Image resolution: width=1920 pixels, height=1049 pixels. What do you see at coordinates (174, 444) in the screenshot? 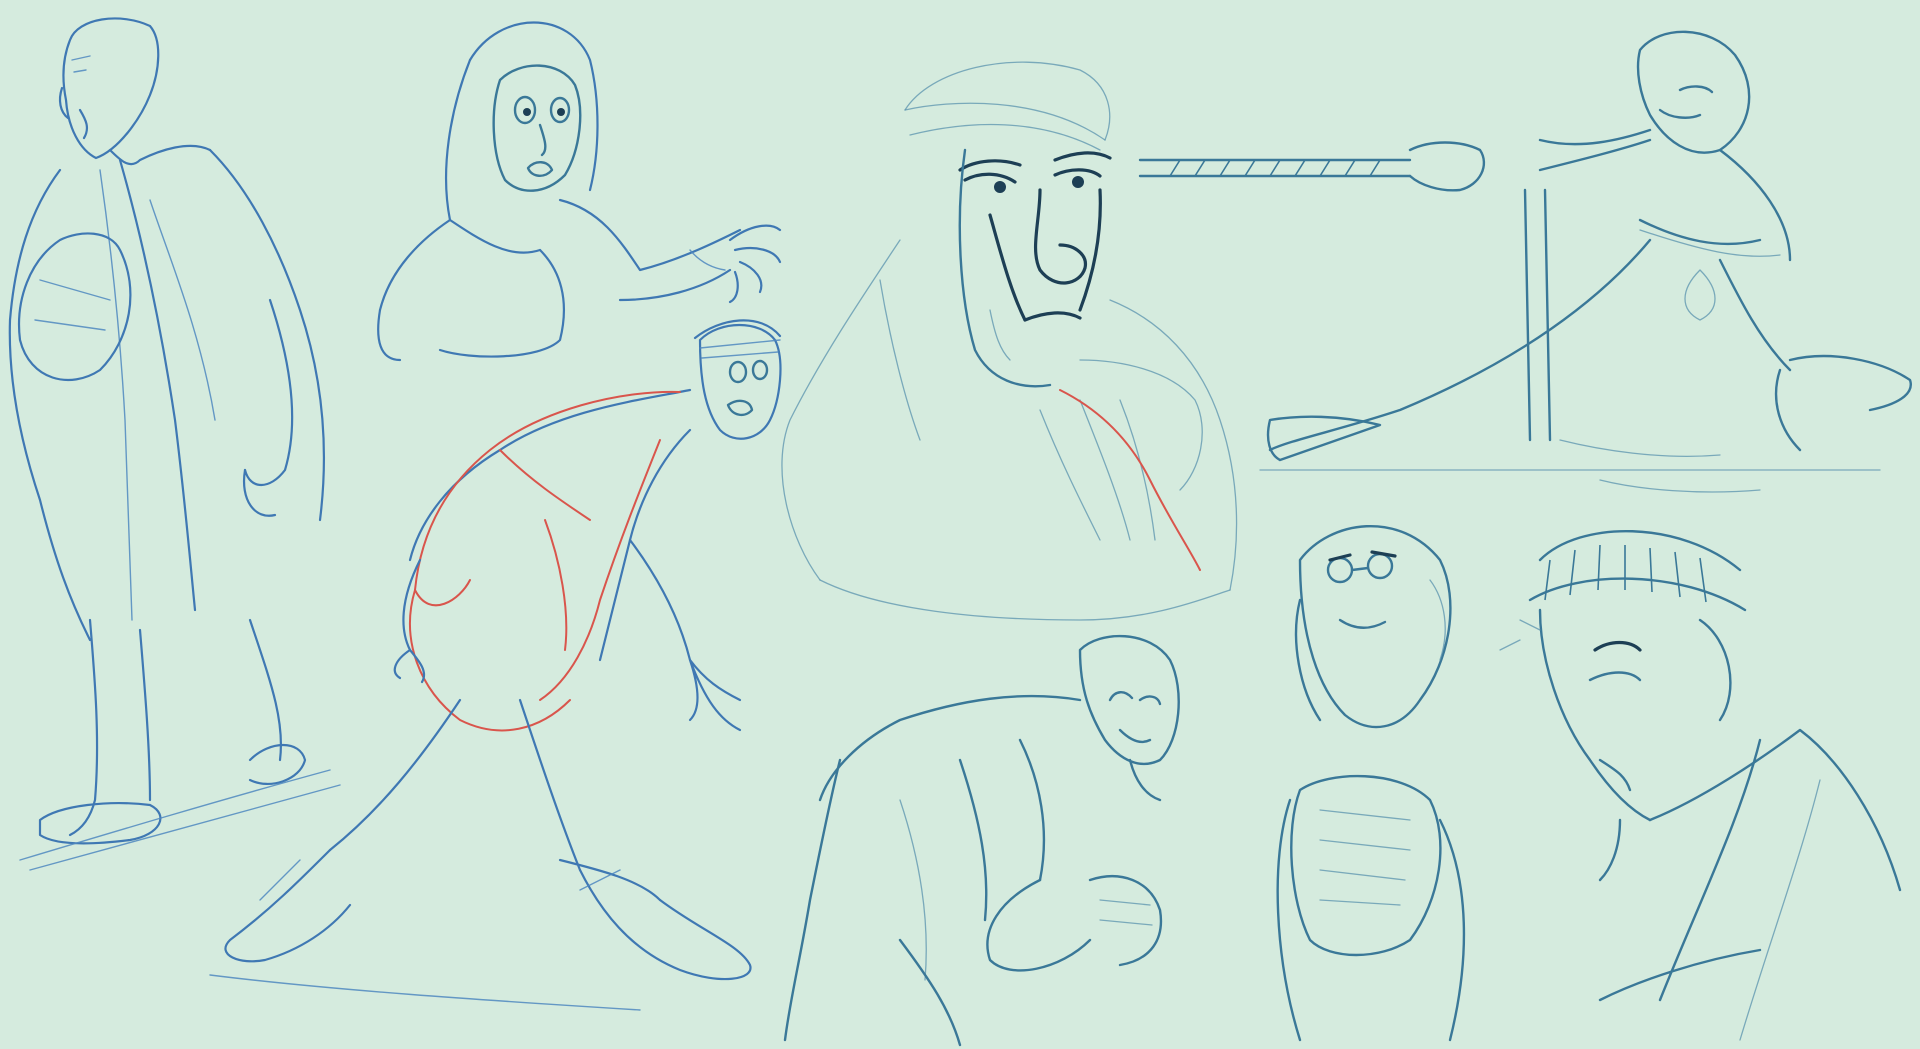
I see `walking-old-man-sketch` at bounding box center [174, 444].